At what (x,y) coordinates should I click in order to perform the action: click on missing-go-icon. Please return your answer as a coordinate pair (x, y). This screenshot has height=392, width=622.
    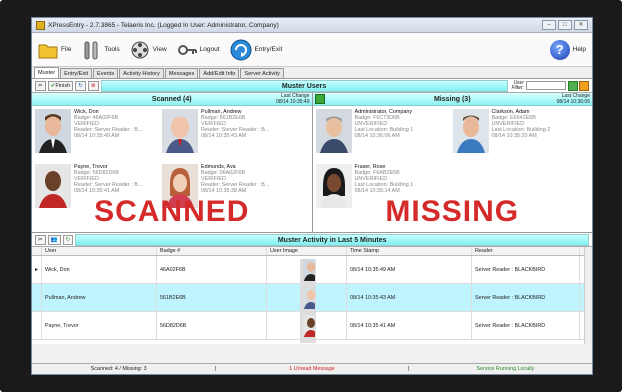
    Looking at the image, I should click on (319, 99).